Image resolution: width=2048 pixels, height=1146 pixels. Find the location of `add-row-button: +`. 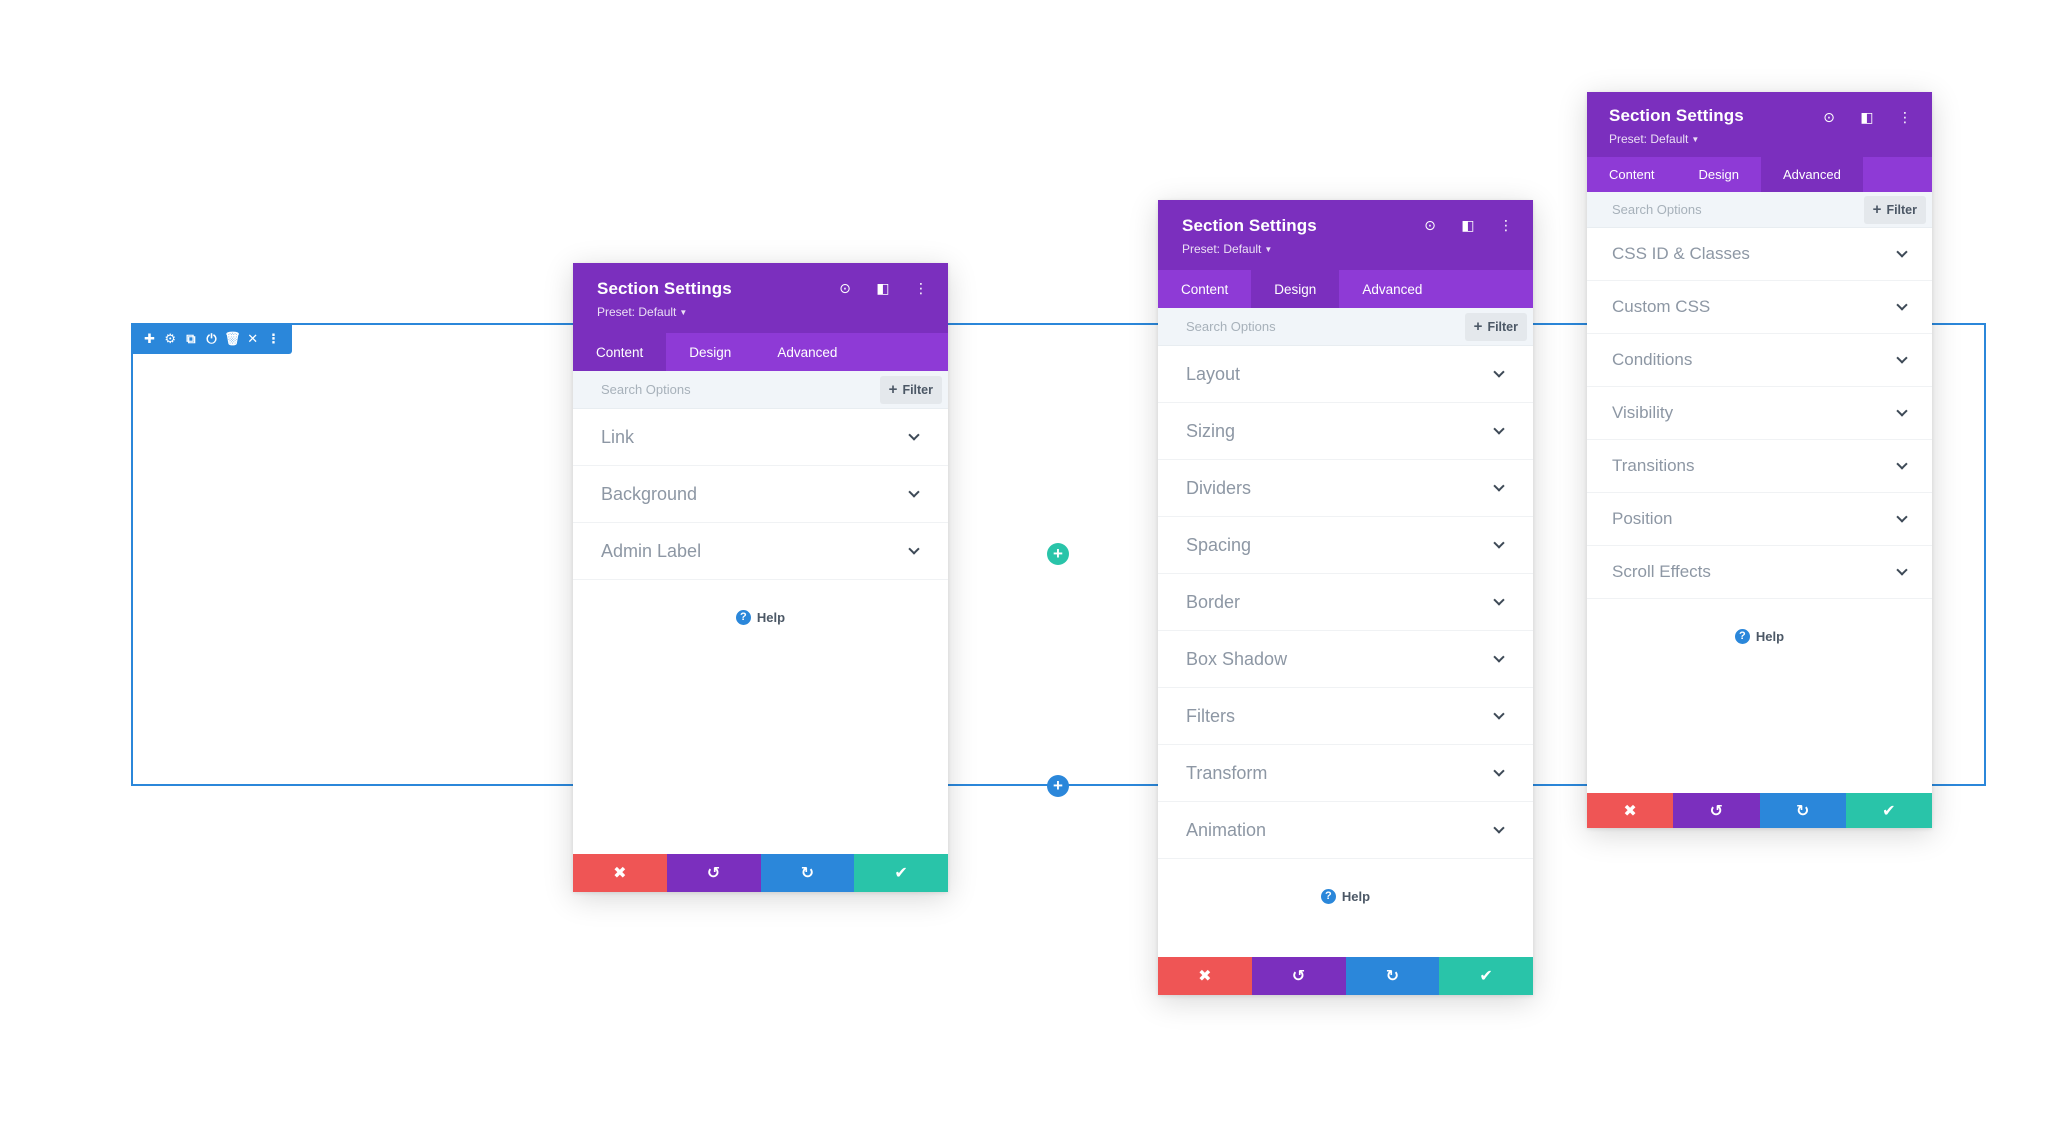

add-row-button: + is located at coordinates (1058, 554).